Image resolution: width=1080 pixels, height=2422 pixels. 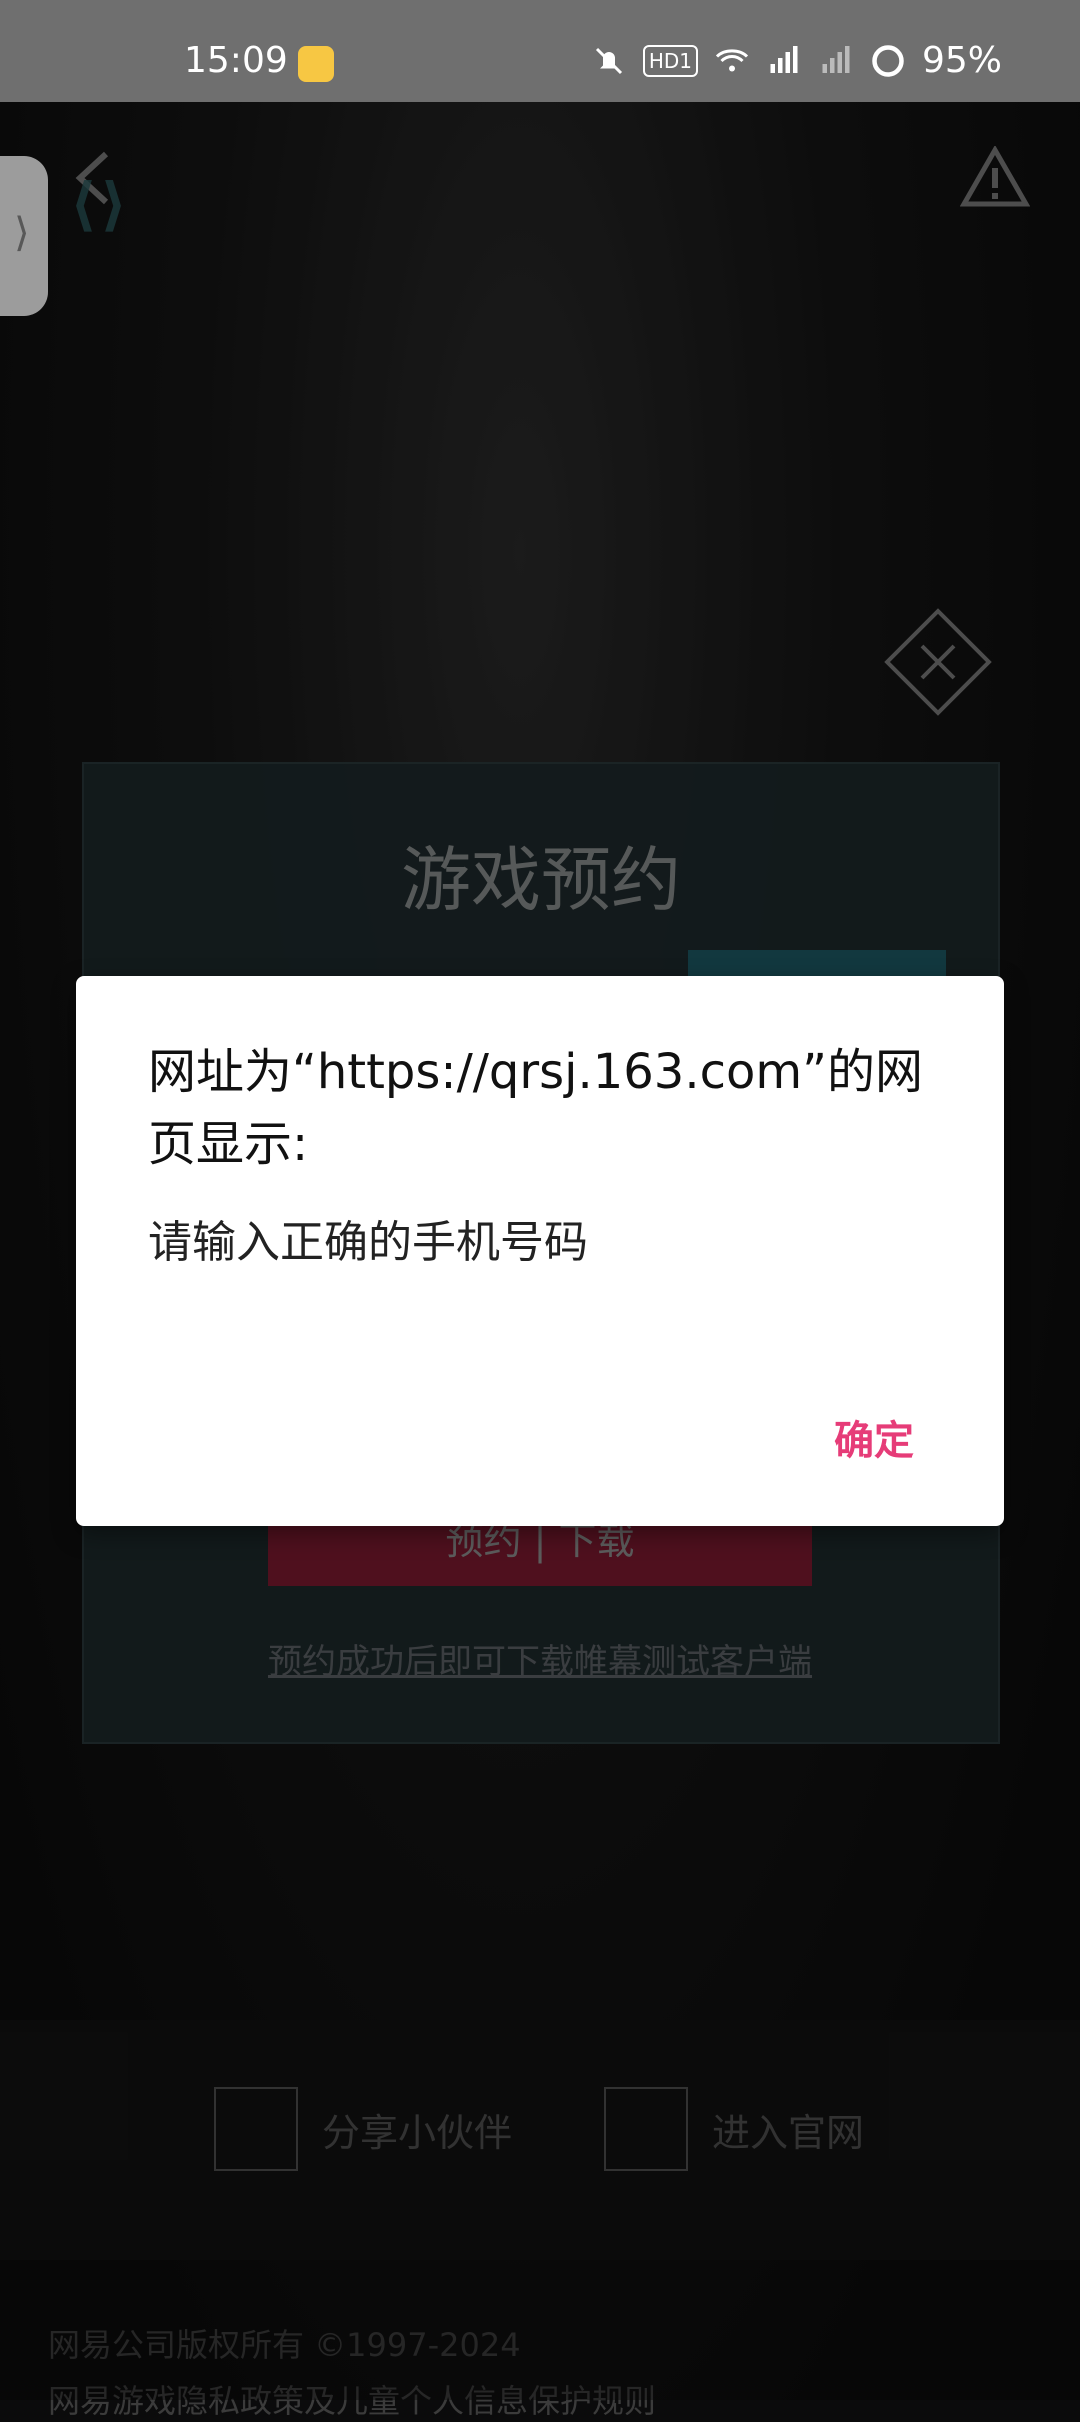 What do you see at coordinates (784, 59) in the screenshot?
I see `signal-5g-icon` at bounding box center [784, 59].